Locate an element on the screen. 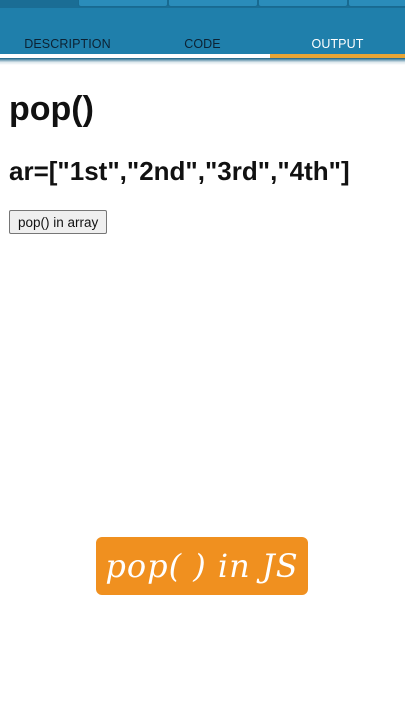 The image size is (405, 720). pop-in-js-badge: pop( ) in JS is located at coordinates (202, 566).